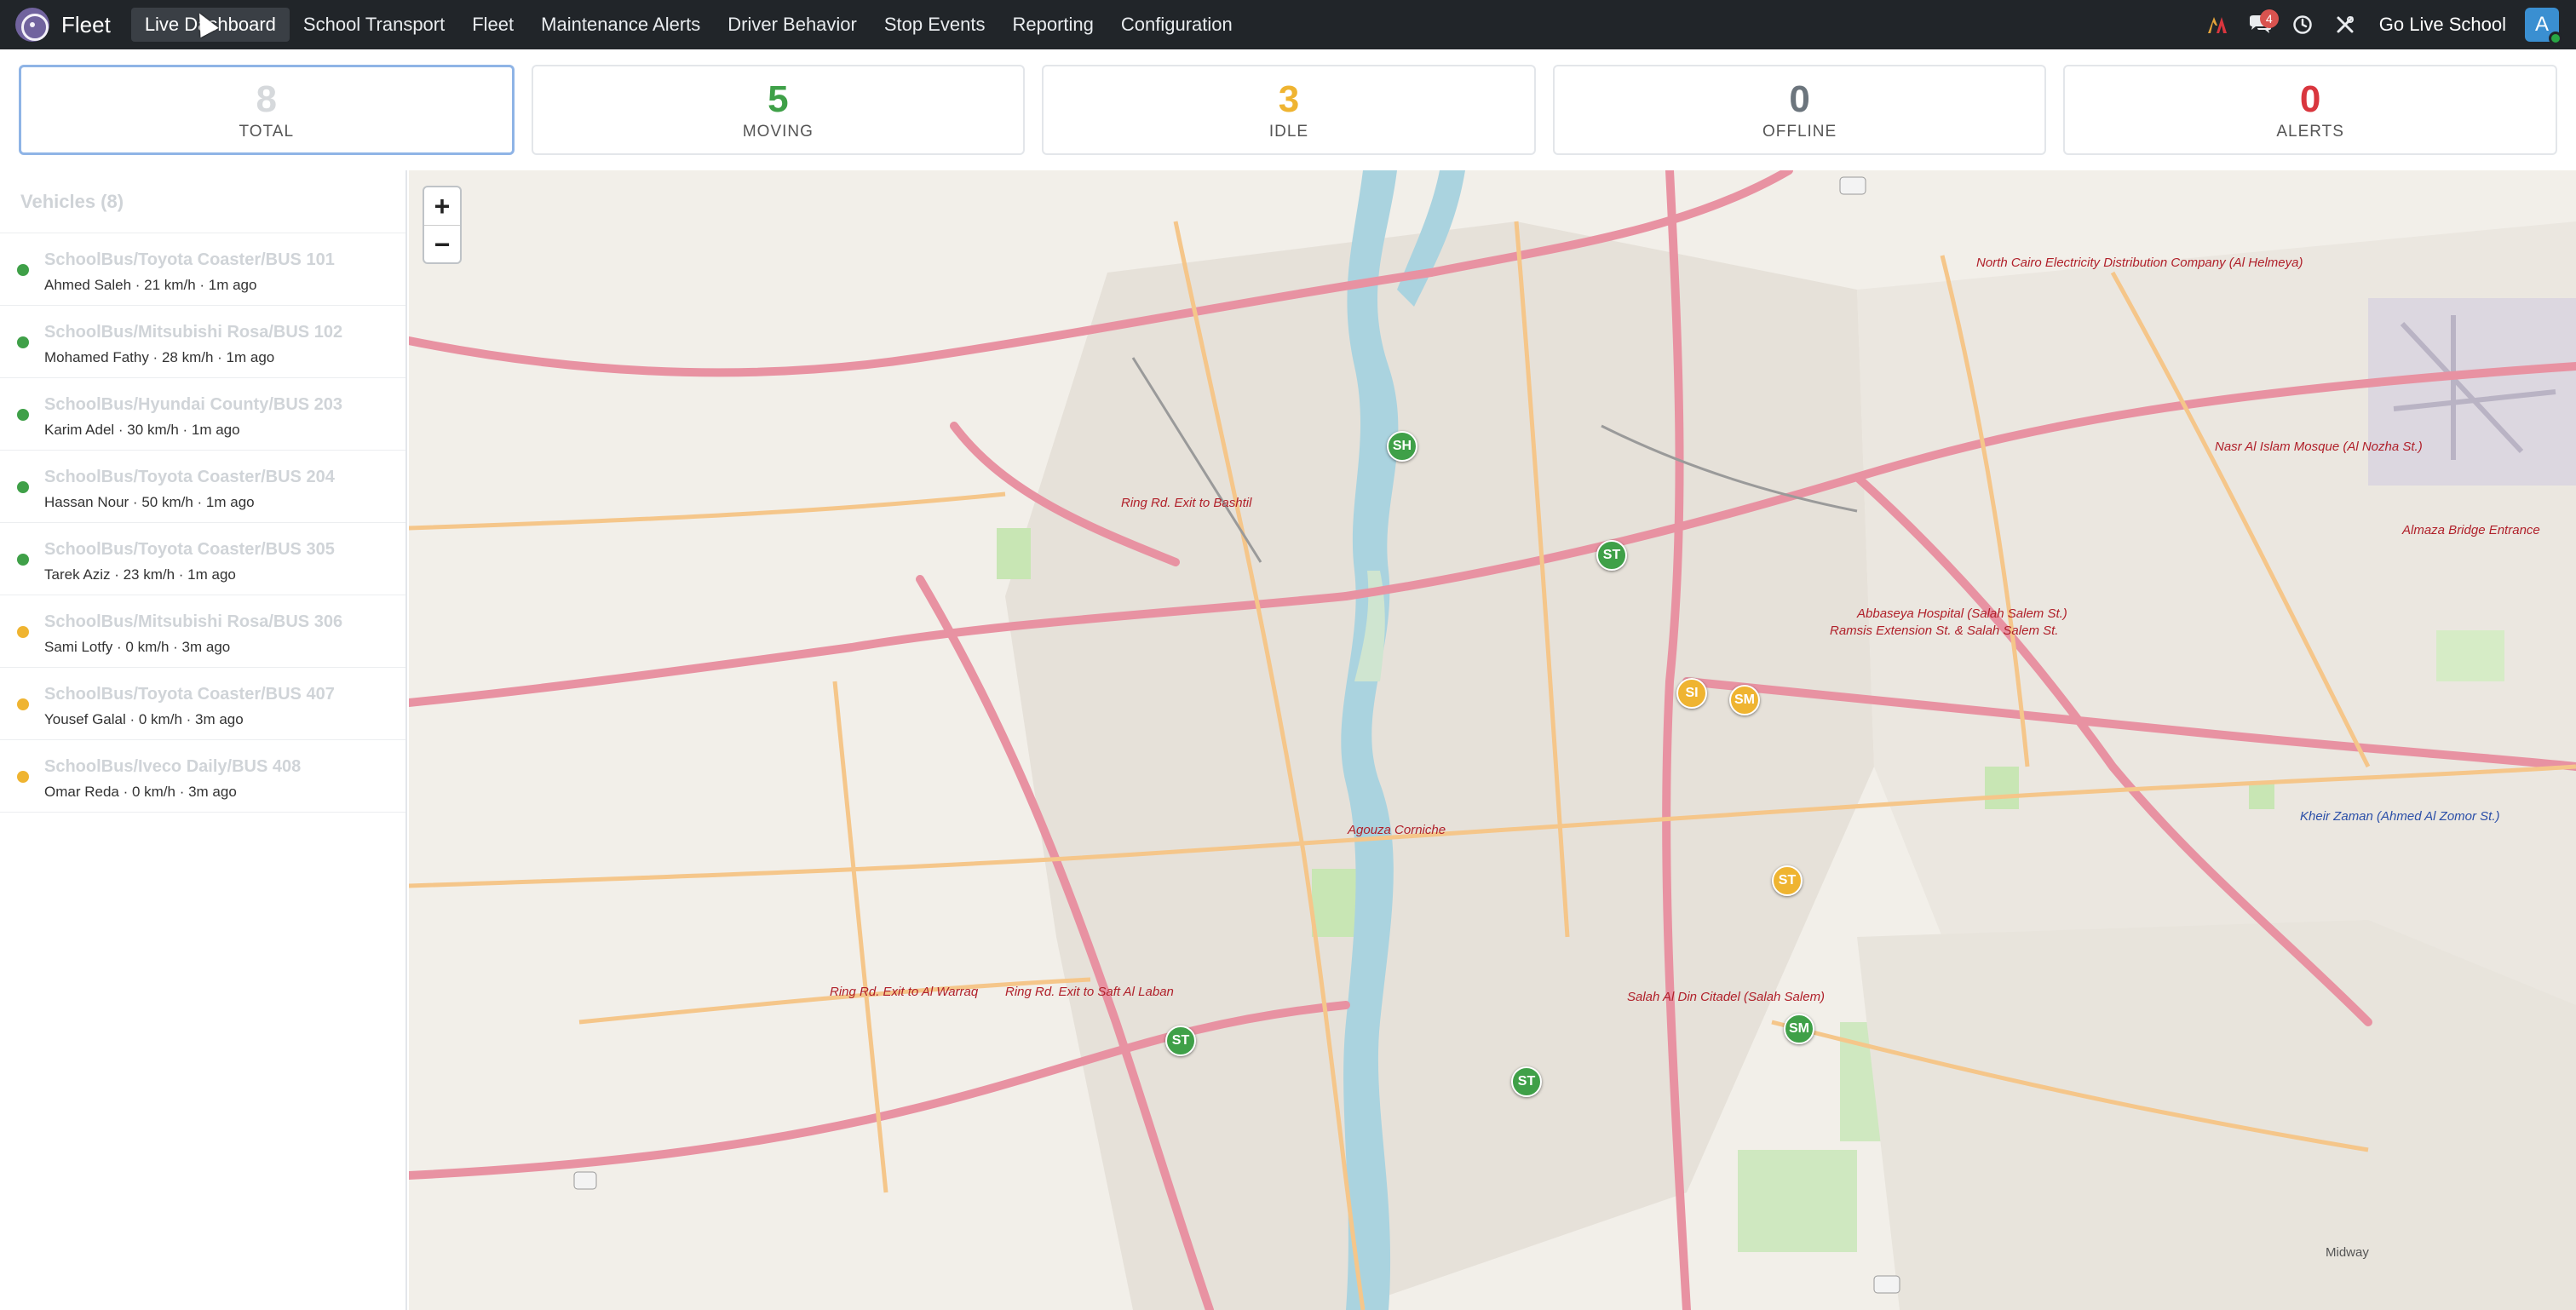 This screenshot has width=2576, height=1310. I want to click on map-label: Nasr Al Islam Mosque (Al Nozha St.), so click(2319, 447).